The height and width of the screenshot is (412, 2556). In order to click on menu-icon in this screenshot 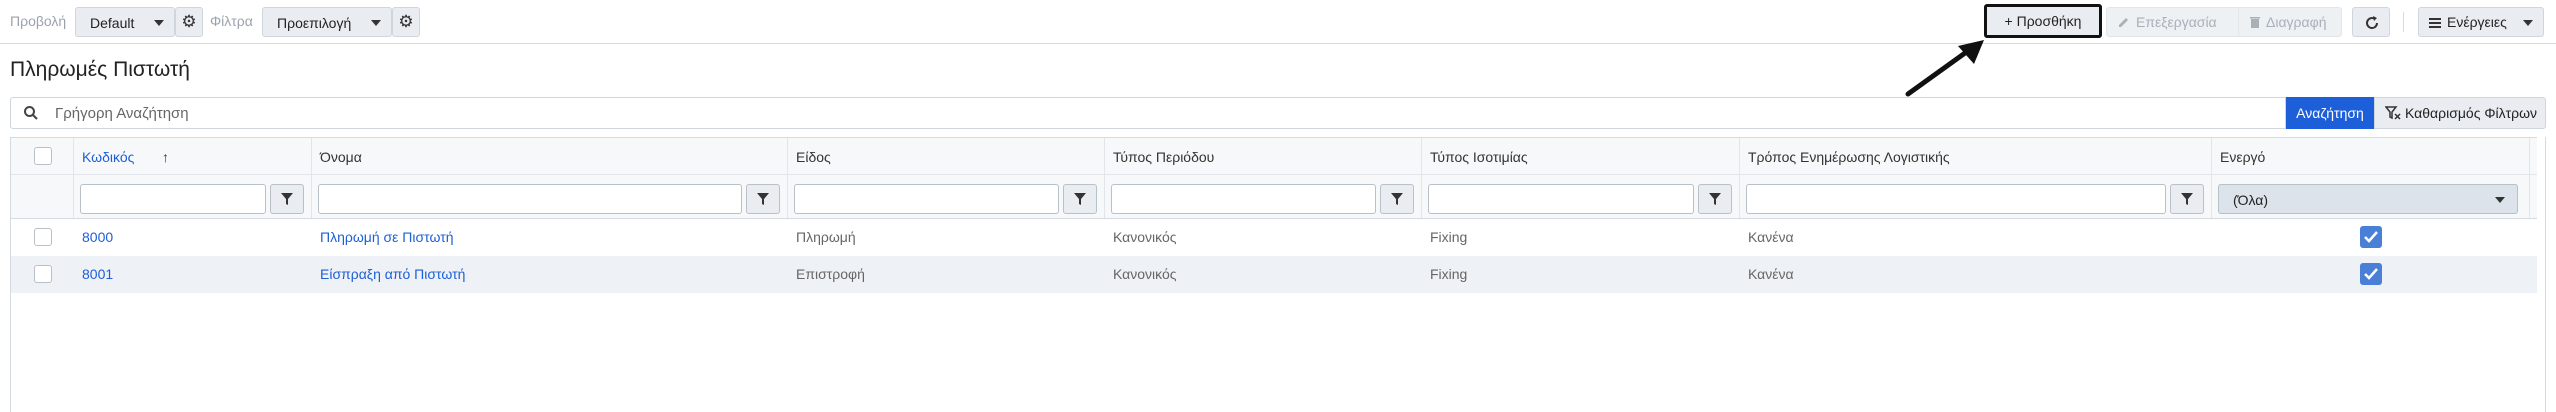, I will do `click(2435, 23)`.